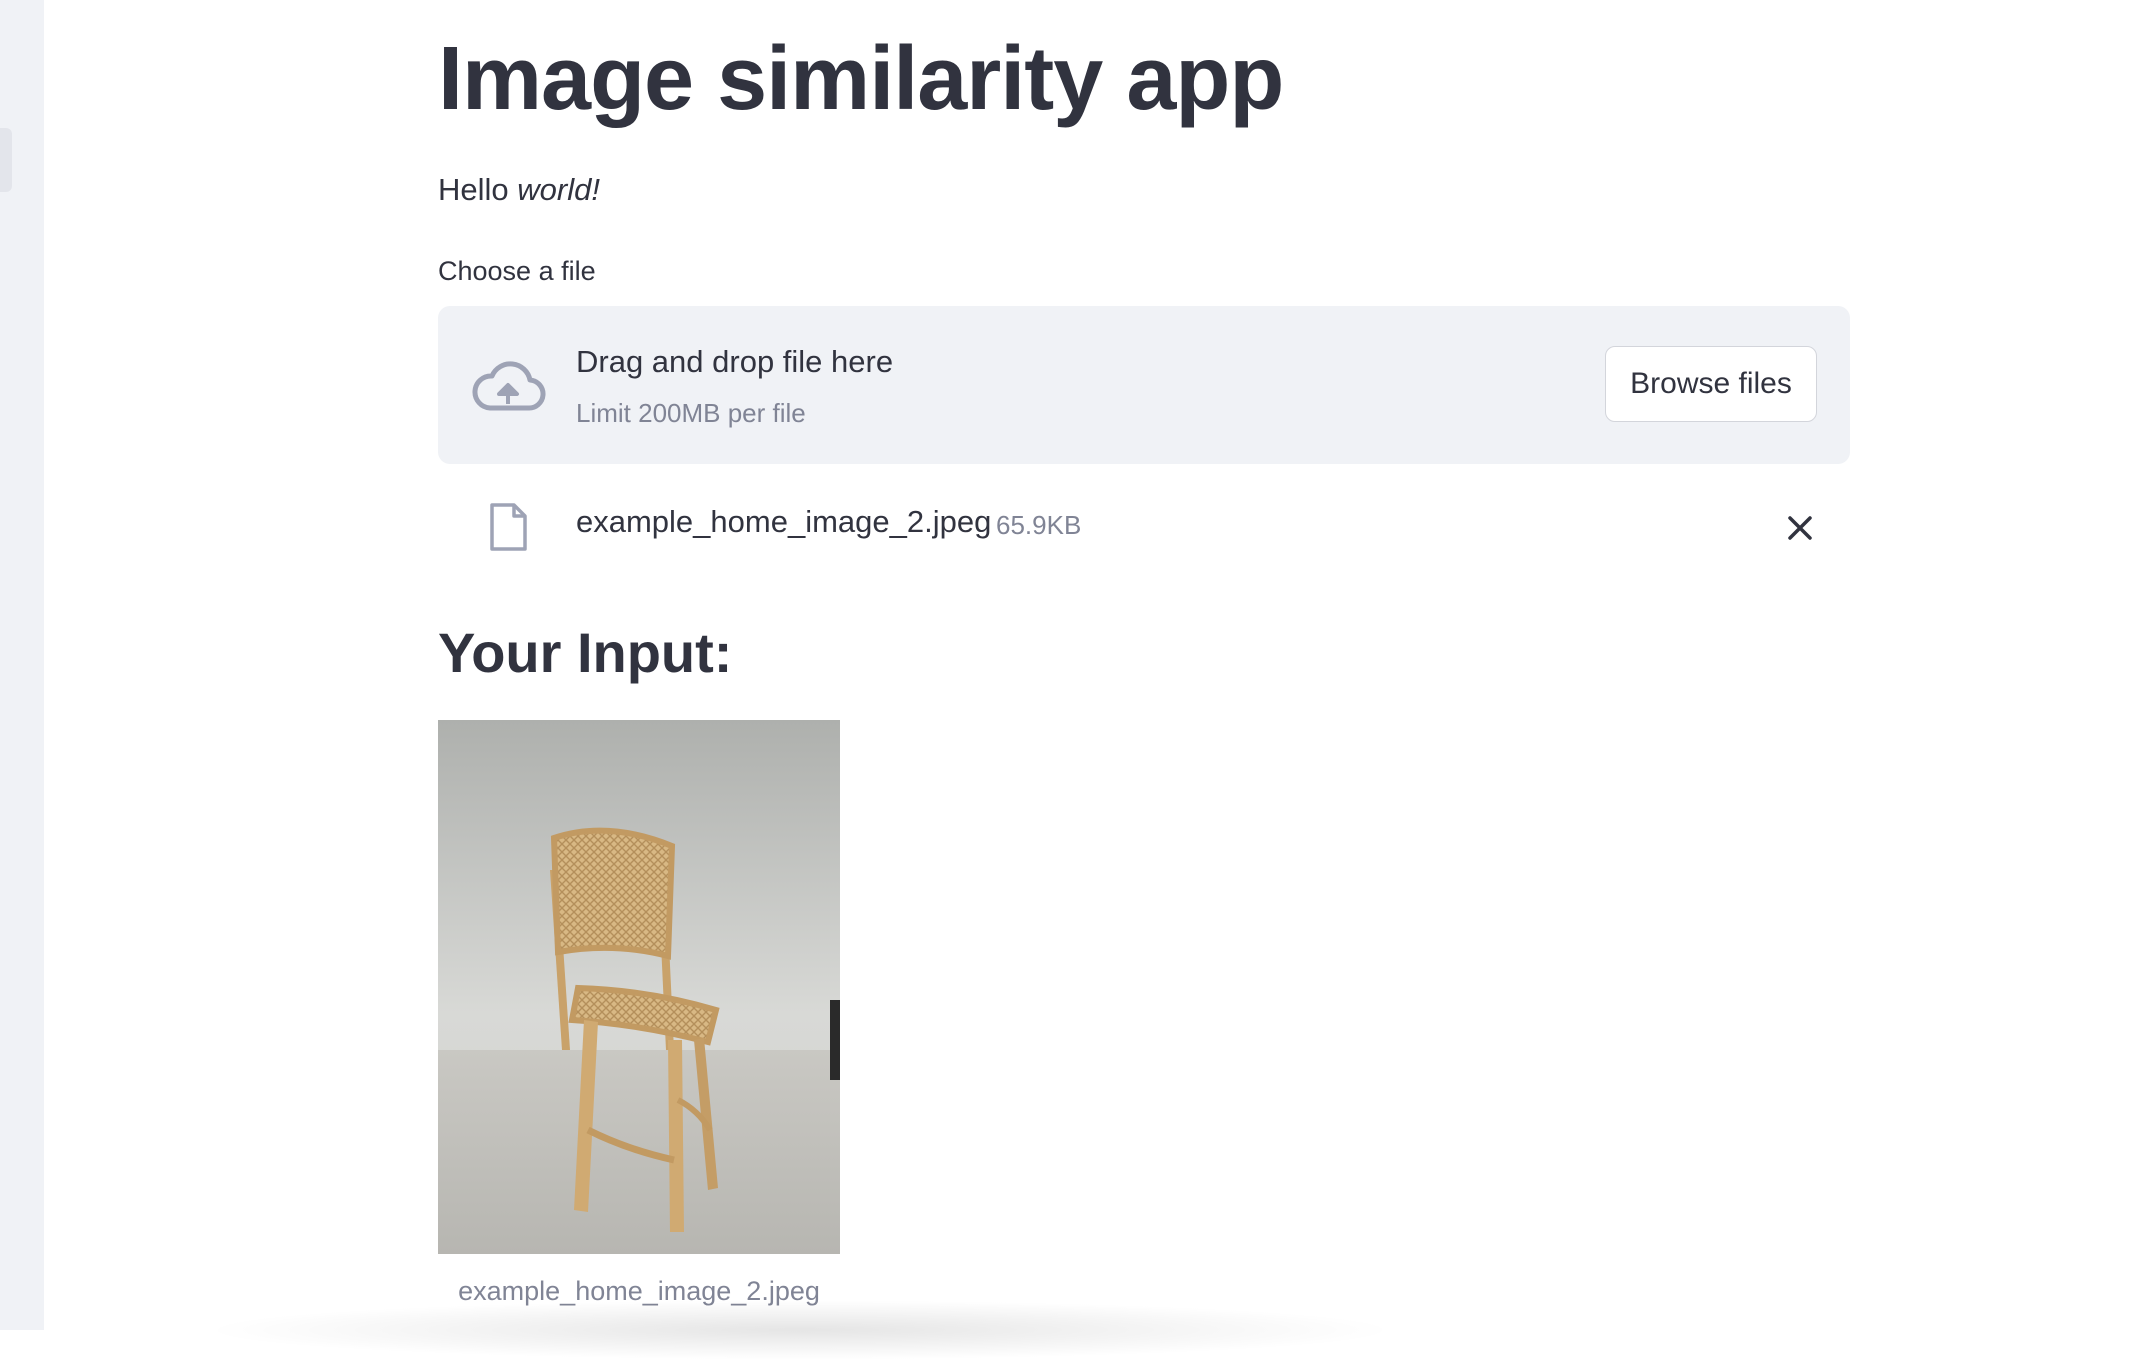  What do you see at coordinates (509, 386) in the screenshot?
I see `cloud-upload-icon` at bounding box center [509, 386].